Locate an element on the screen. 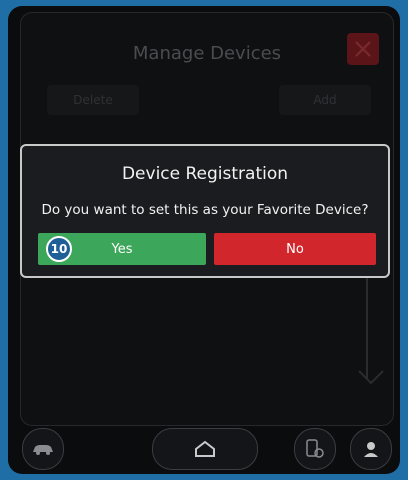 The width and height of the screenshot is (408, 480). car-button is located at coordinates (43, 449).